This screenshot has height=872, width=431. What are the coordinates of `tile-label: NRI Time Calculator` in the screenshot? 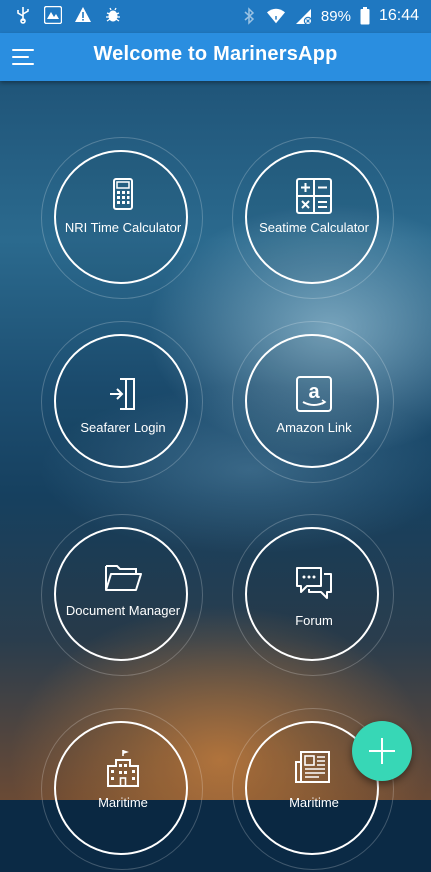 It's located at (123, 227).